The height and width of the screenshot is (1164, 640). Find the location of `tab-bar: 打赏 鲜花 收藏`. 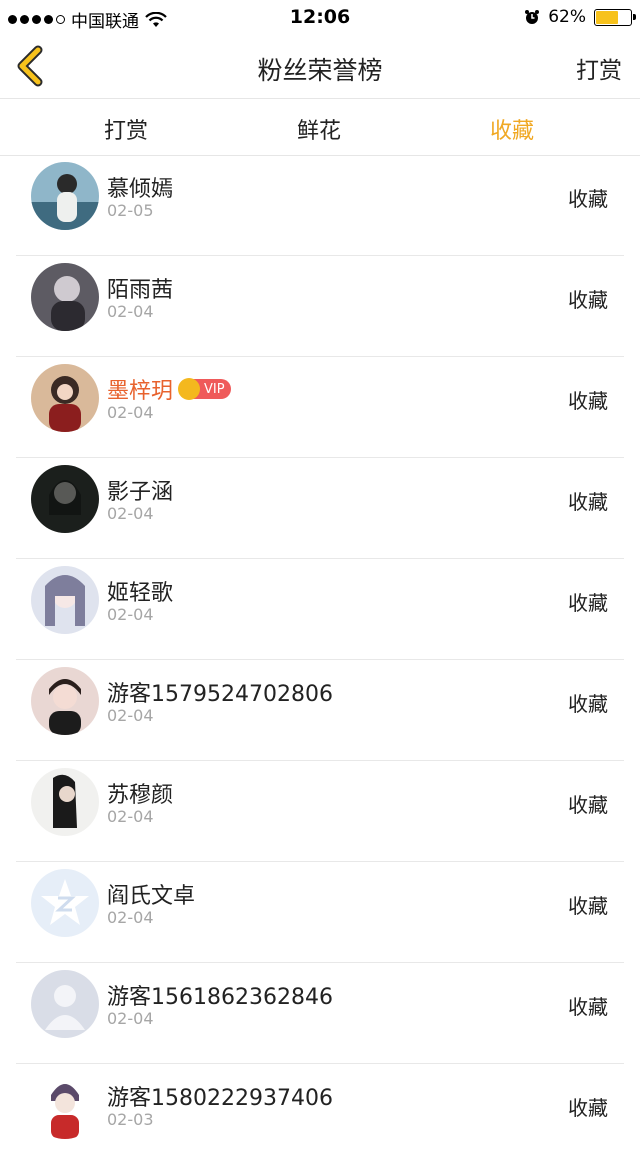

tab-bar: 打赏 鲜花 收藏 is located at coordinates (320, 127).